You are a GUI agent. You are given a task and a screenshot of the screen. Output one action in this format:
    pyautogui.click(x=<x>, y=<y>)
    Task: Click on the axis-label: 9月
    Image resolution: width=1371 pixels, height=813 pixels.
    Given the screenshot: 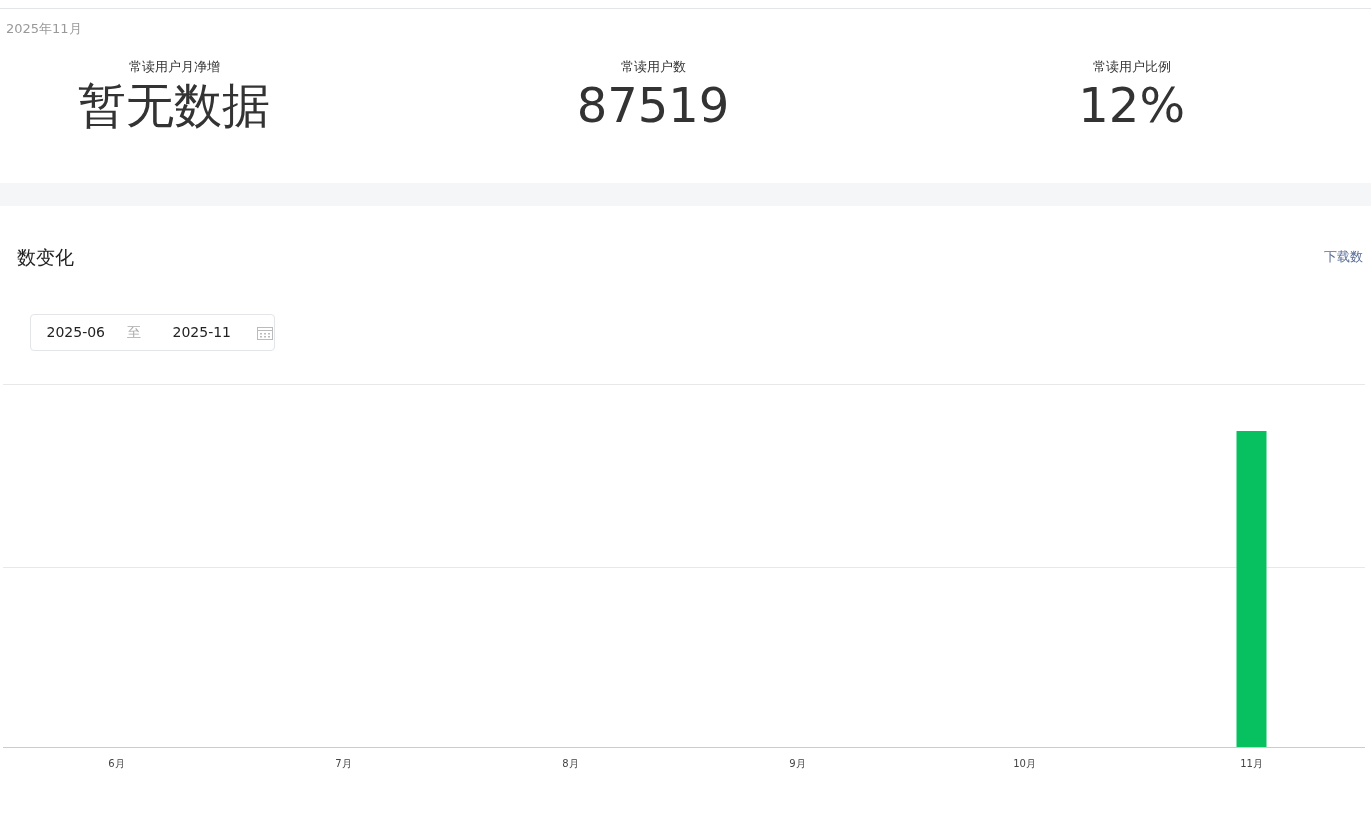 What is the action you would take?
    pyautogui.click(x=797, y=763)
    